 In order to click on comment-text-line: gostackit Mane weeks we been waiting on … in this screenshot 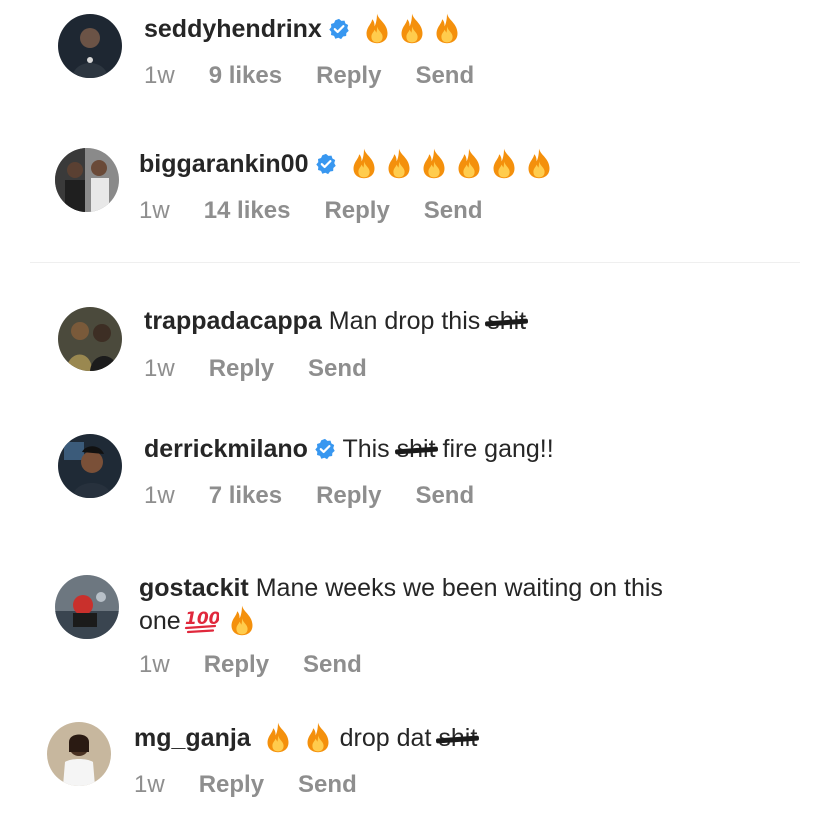, I will do `click(401, 588)`.